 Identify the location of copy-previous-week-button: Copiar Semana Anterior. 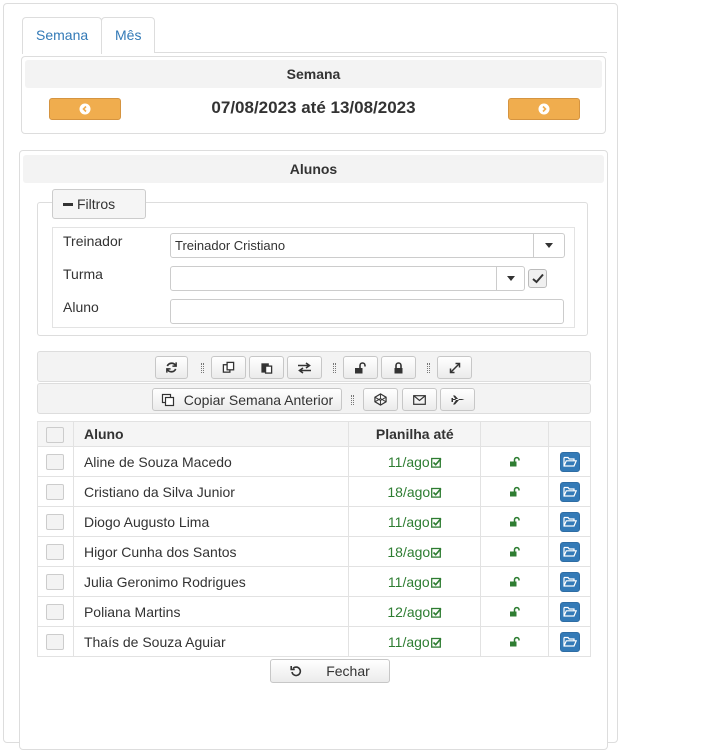
(247, 399).